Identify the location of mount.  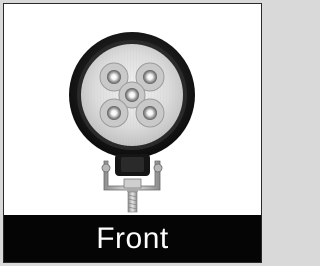
(132, 183).